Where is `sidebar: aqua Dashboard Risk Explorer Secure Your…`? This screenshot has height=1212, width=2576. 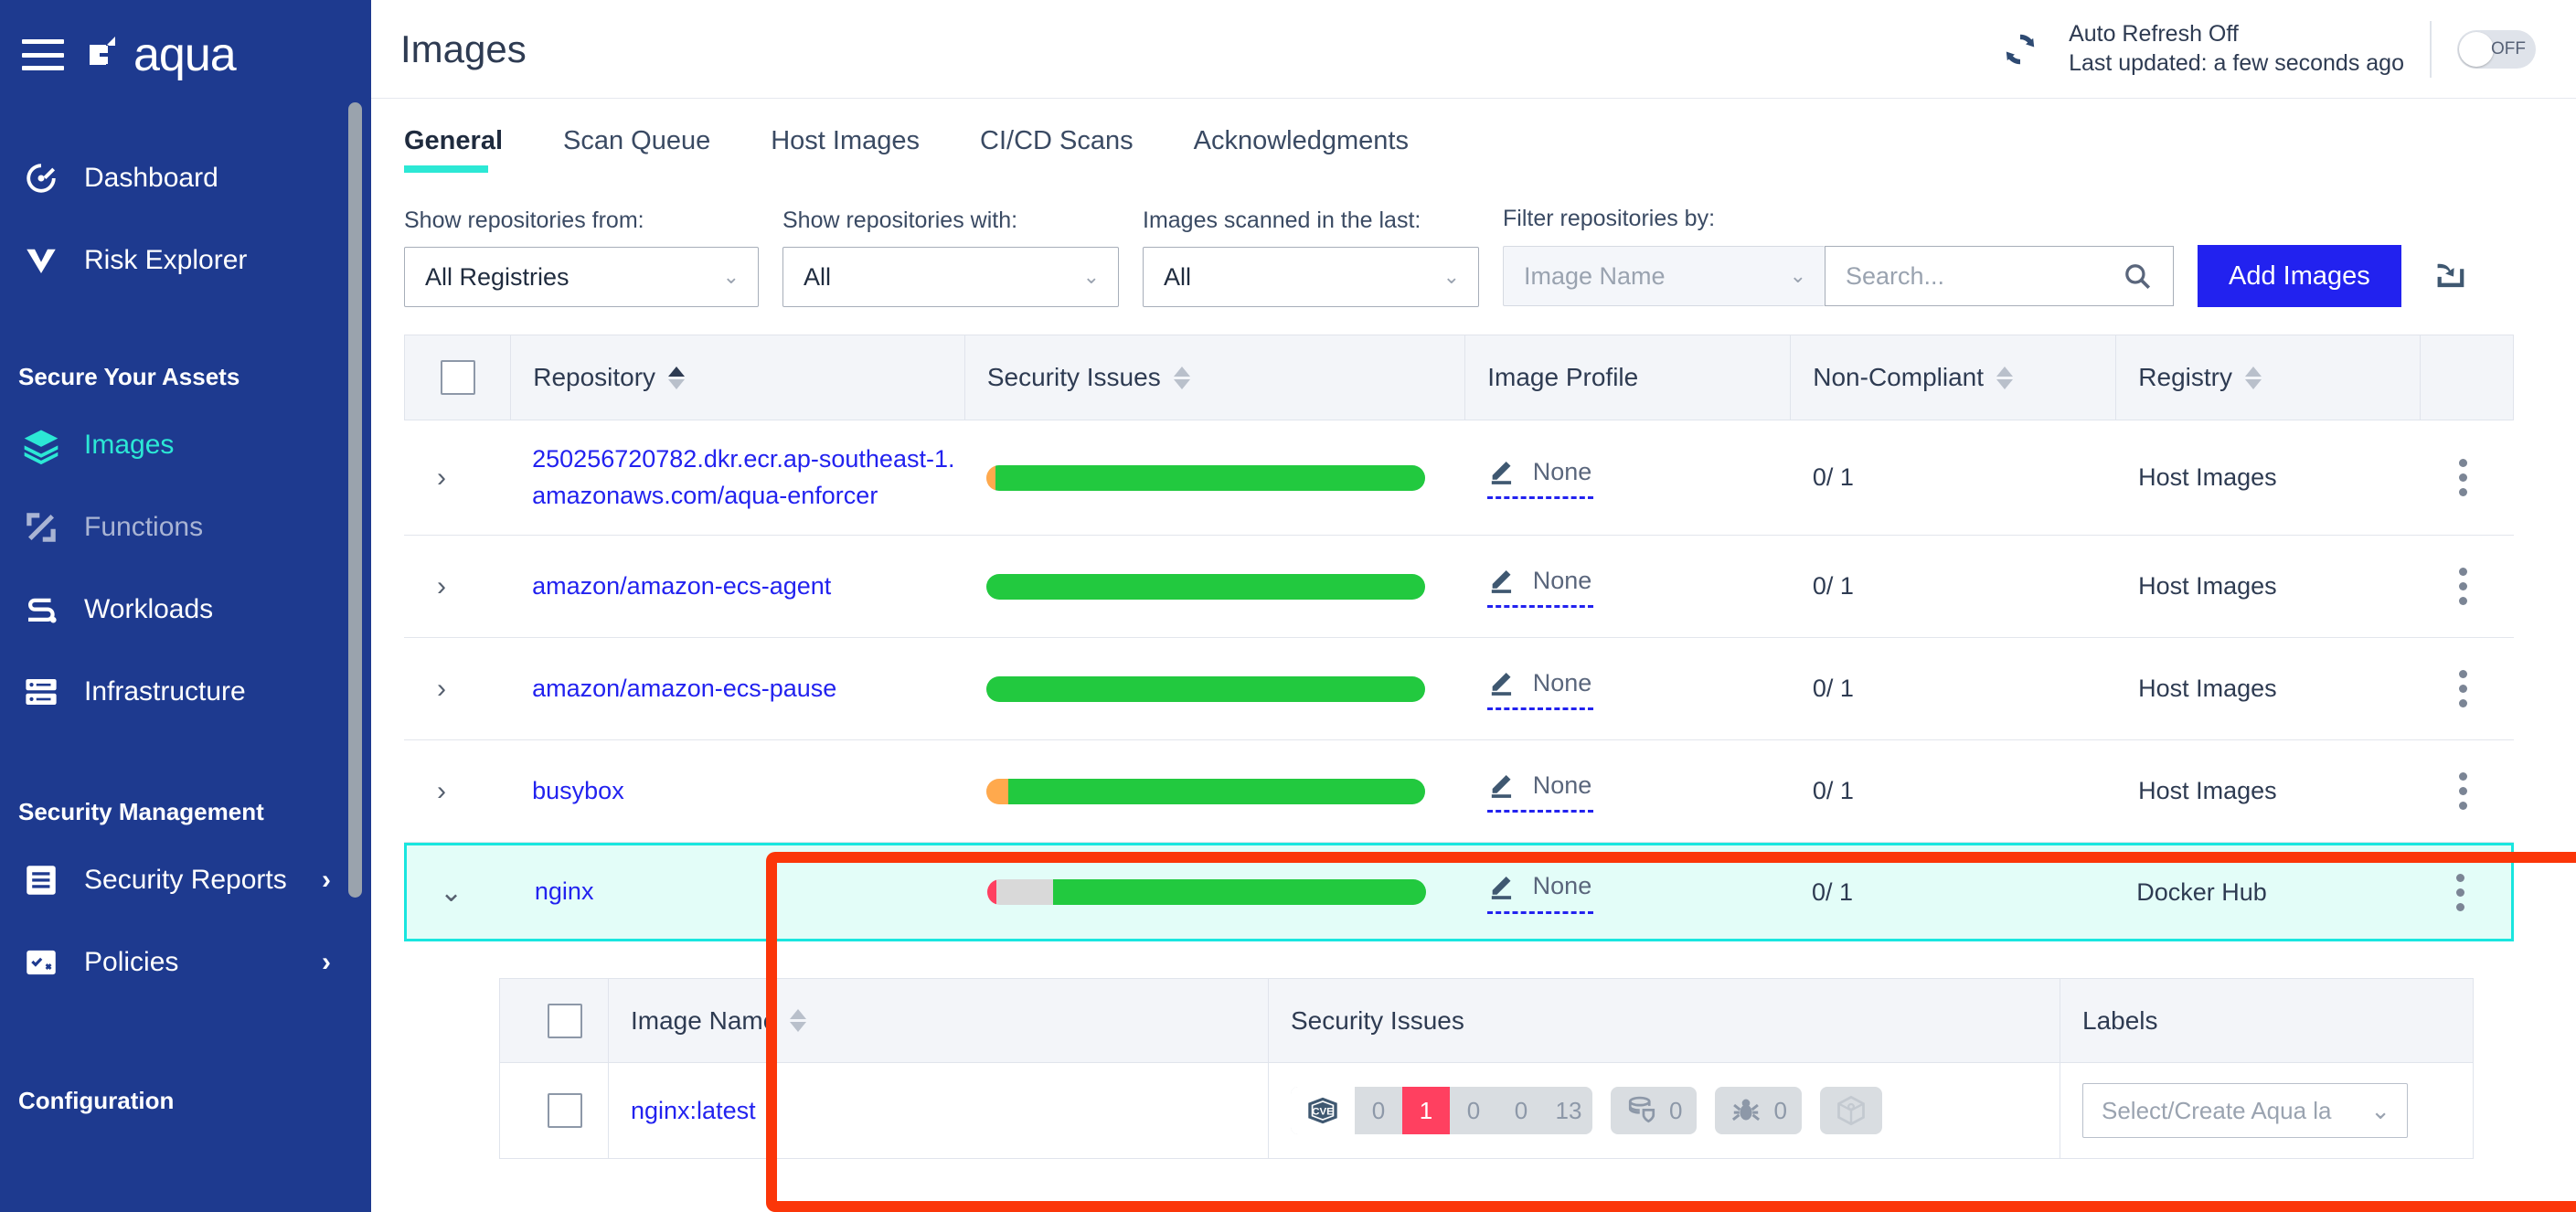
sidebar: aqua Dashboard Risk Explorer Secure Your… is located at coordinates (185, 606).